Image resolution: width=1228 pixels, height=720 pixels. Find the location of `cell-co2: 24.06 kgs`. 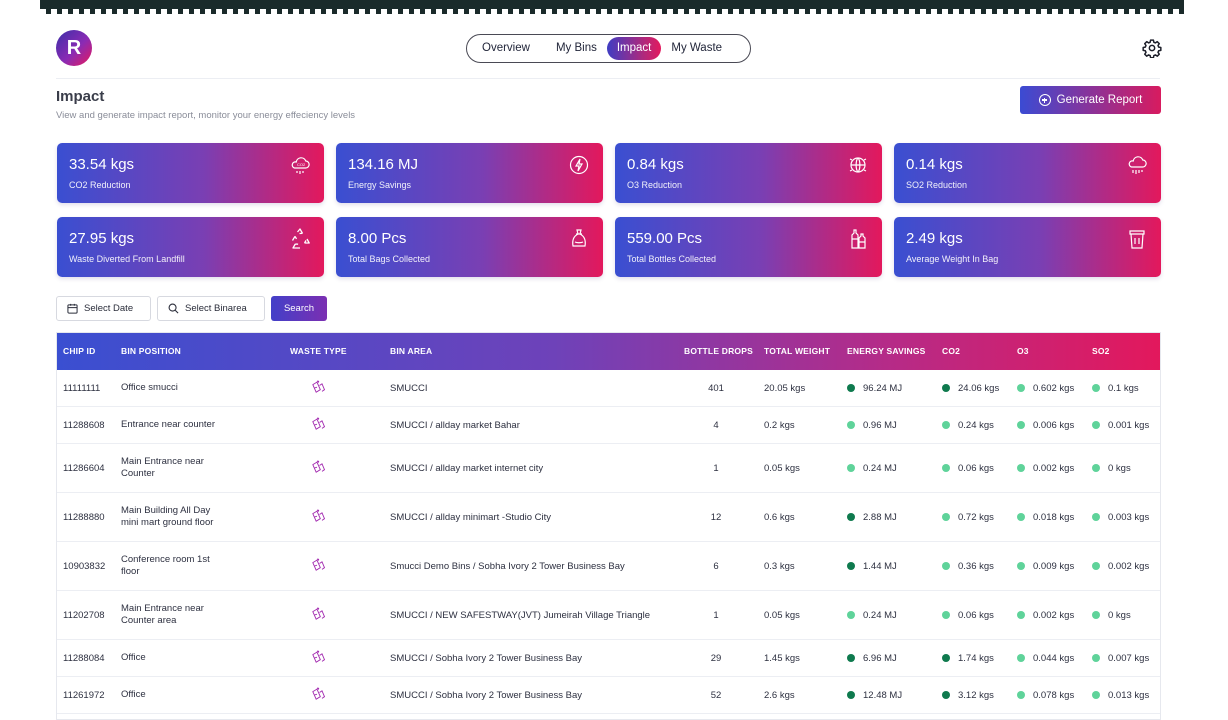

cell-co2: 24.06 kgs is located at coordinates (982, 388).